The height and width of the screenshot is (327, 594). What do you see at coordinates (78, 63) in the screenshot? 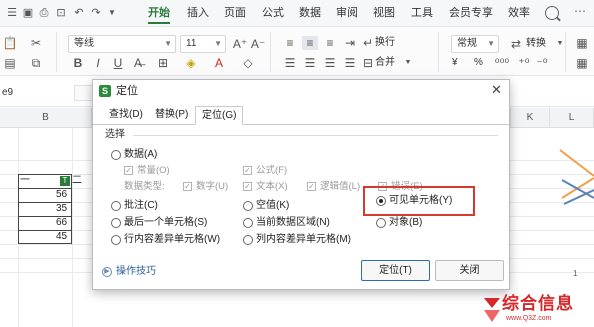
I see `bold-icon: B` at bounding box center [78, 63].